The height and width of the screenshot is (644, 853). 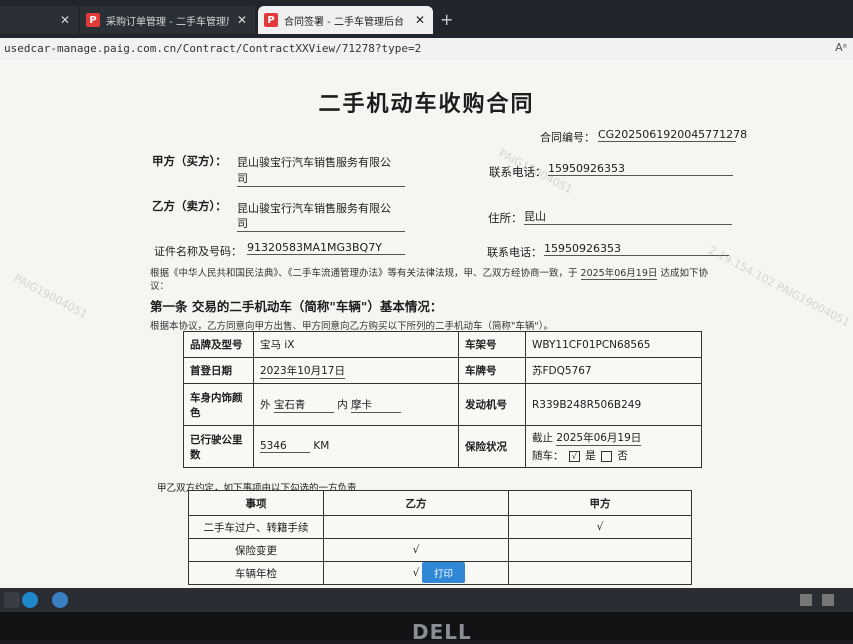 I want to click on party-b-address: 昆山, so click(x=628, y=216).